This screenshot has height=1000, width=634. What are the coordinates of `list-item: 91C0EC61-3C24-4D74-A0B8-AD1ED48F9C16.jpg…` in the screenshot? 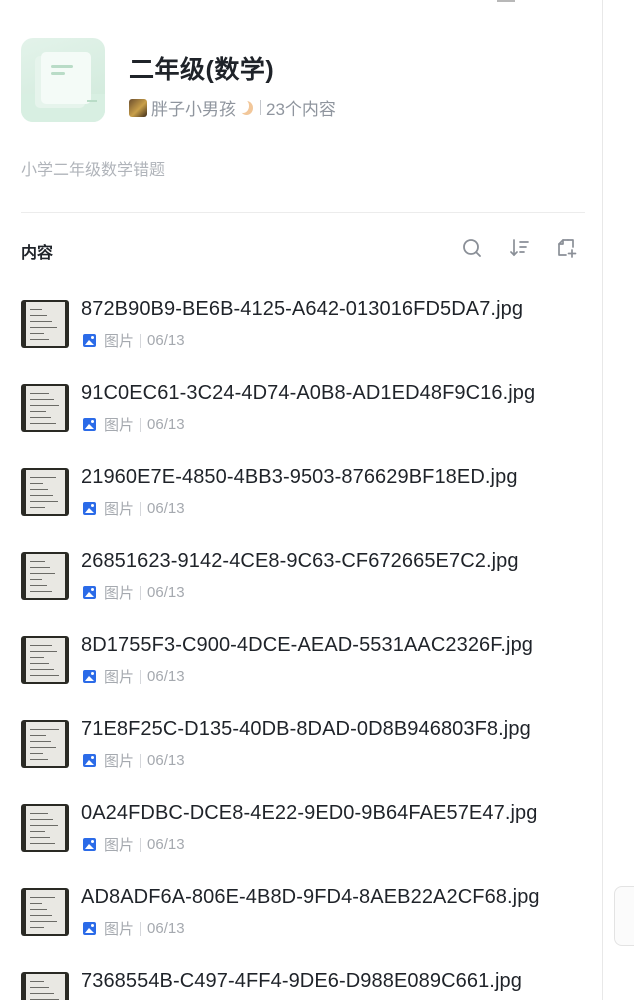 It's located at (306, 418).